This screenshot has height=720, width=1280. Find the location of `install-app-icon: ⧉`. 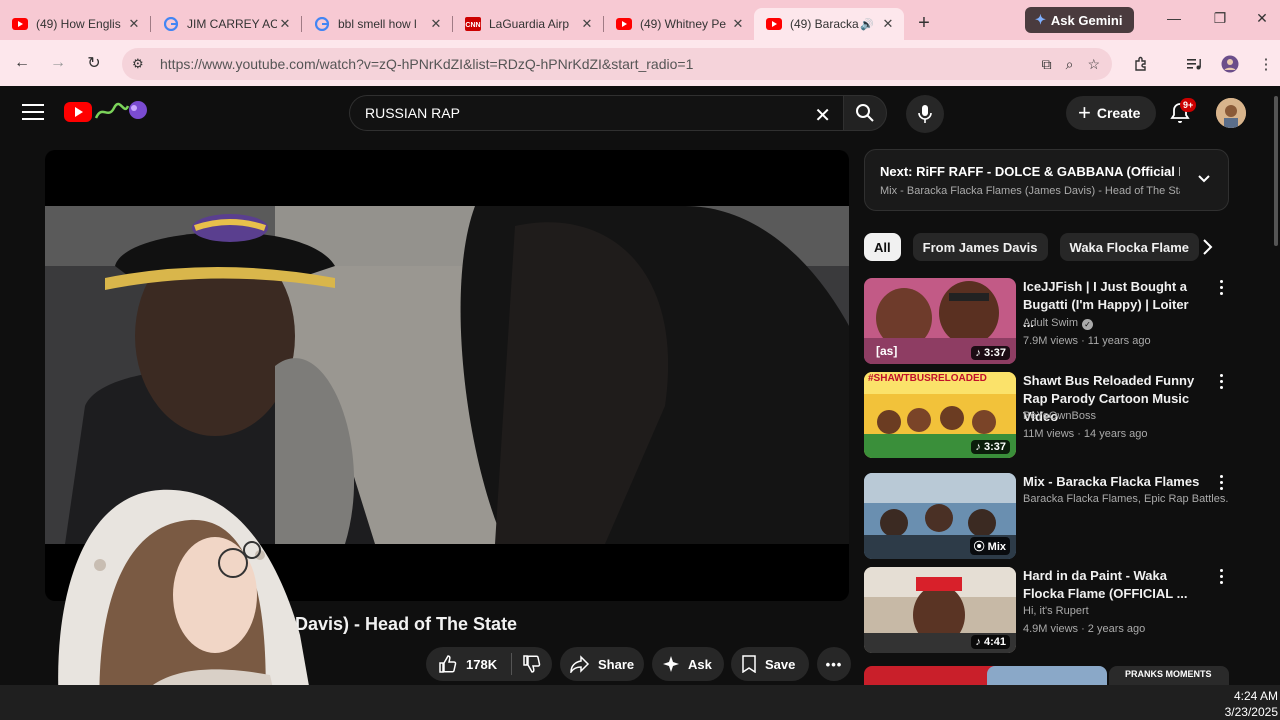

install-app-icon: ⧉ is located at coordinates (1047, 64).